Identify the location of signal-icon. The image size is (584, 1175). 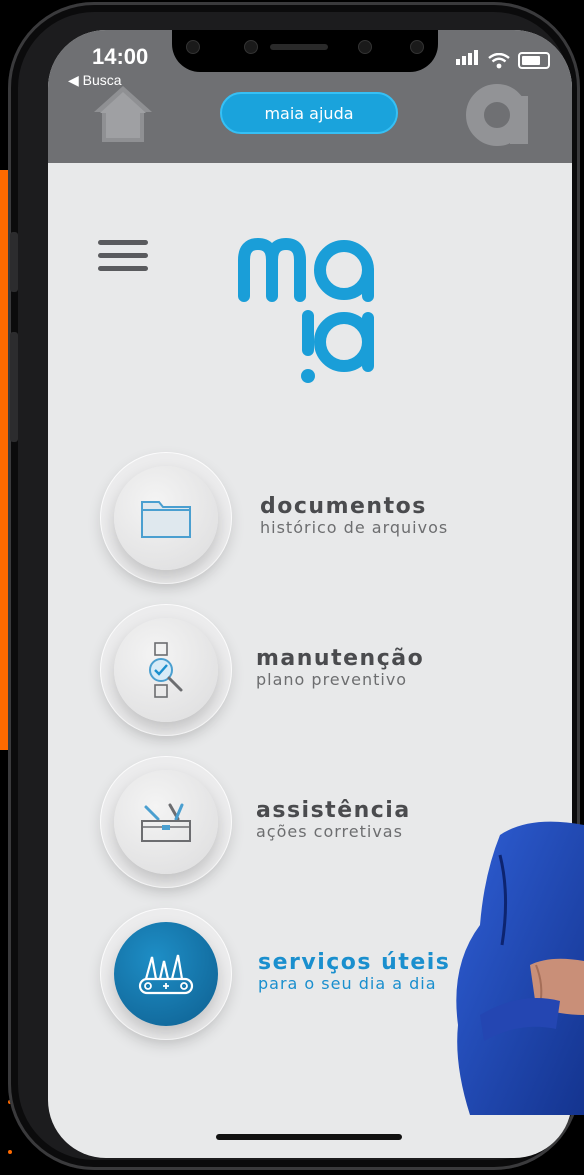
(468, 59).